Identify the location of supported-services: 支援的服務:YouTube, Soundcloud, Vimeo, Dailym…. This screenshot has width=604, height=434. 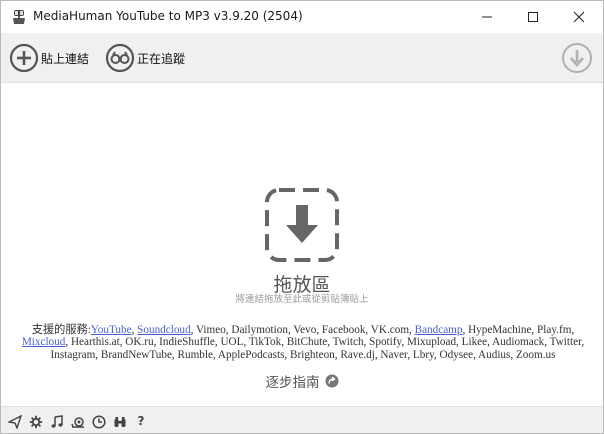
(303, 342).